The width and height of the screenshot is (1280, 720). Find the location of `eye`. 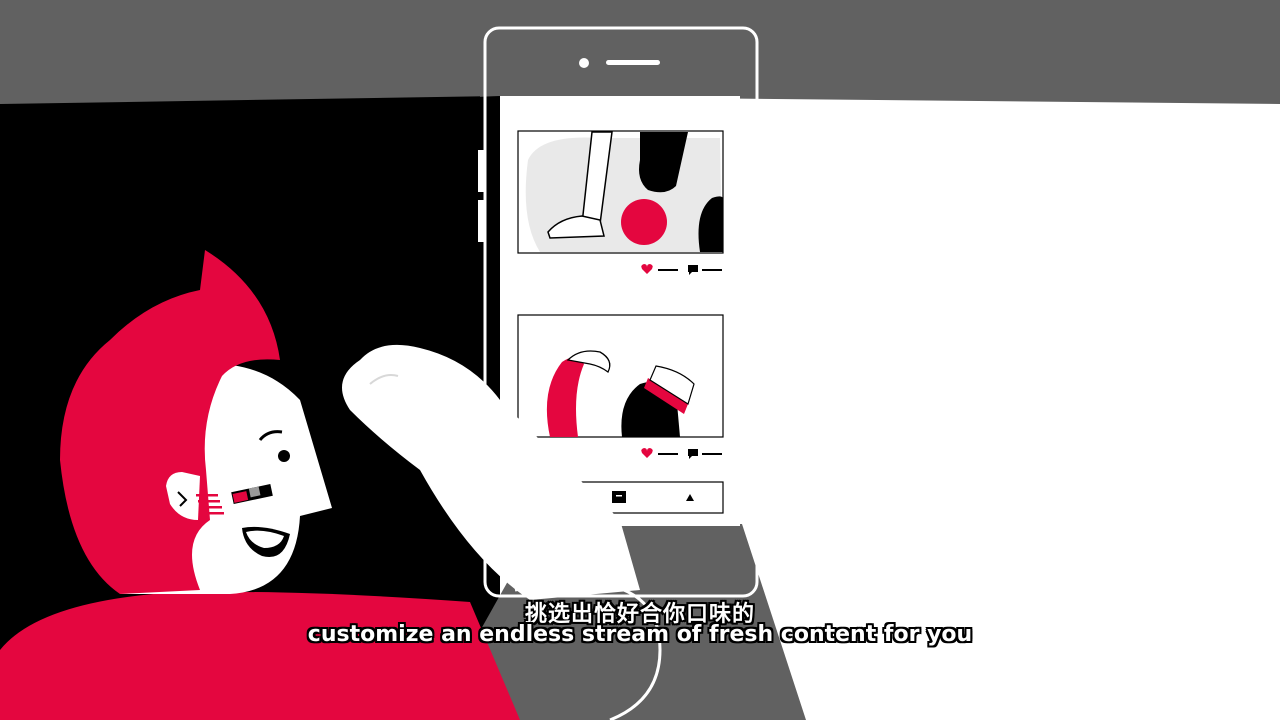

eye is located at coordinates (284, 456).